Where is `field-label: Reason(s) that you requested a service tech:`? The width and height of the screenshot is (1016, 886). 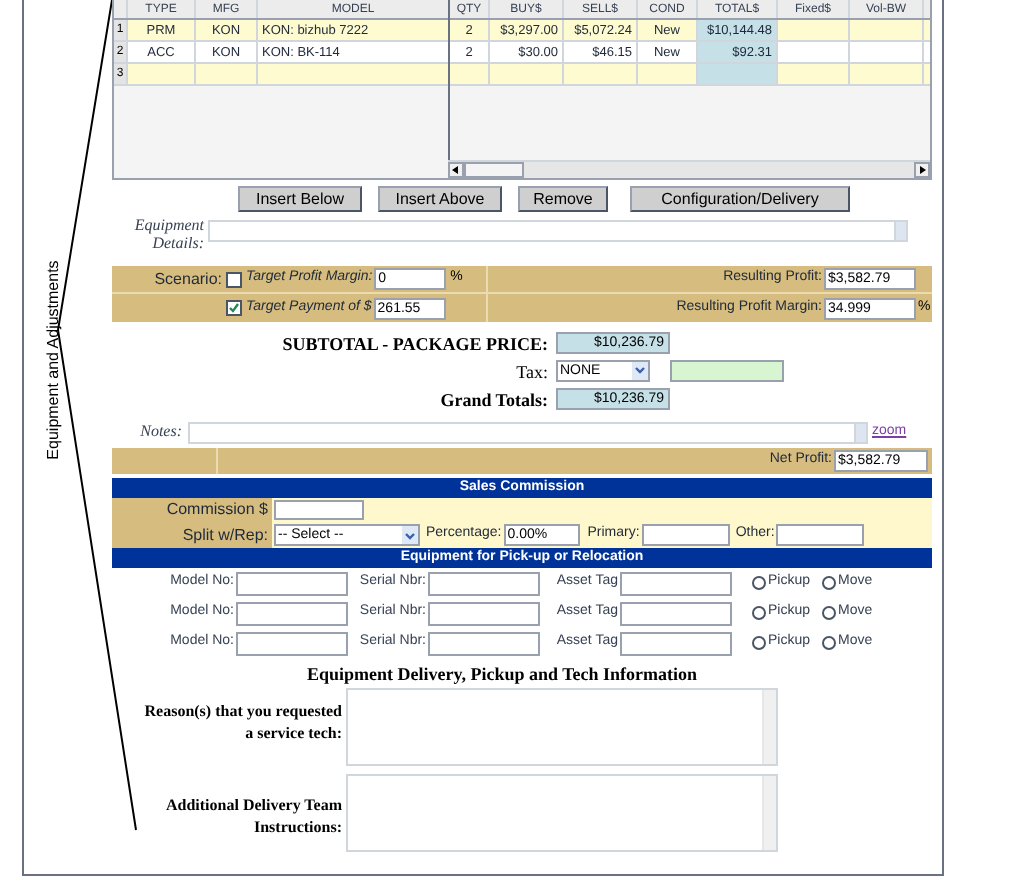 field-label: Reason(s) that you requested a service tech: is located at coordinates (242, 722).